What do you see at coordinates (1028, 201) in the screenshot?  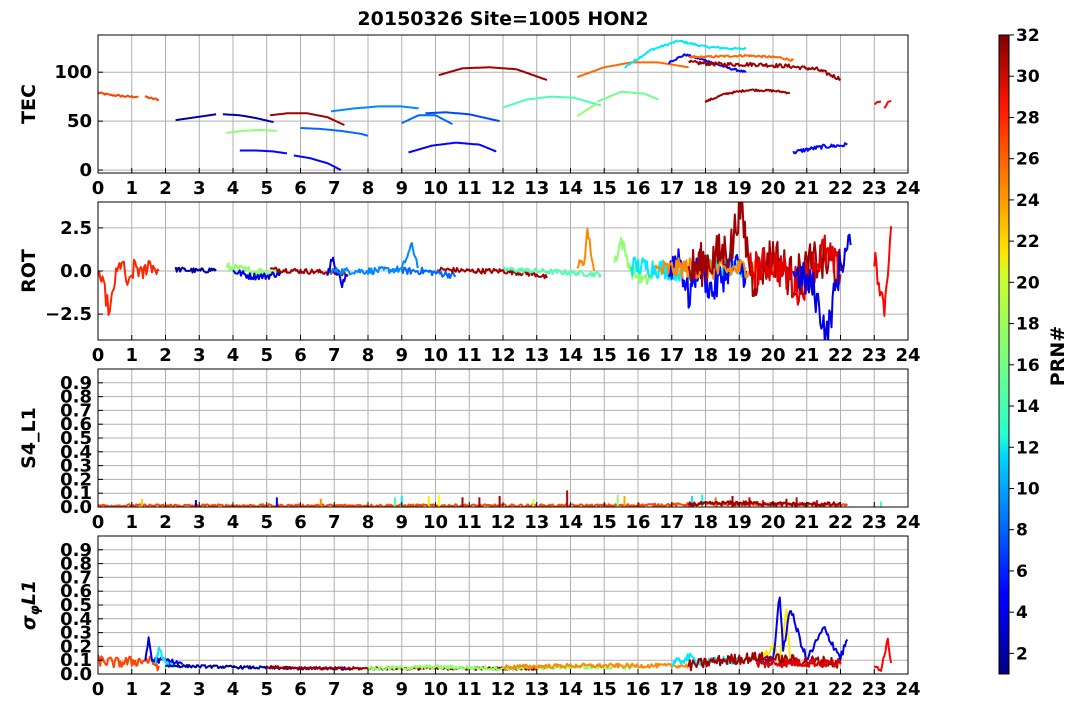 I see `colorbar-tick-label: 24` at bounding box center [1028, 201].